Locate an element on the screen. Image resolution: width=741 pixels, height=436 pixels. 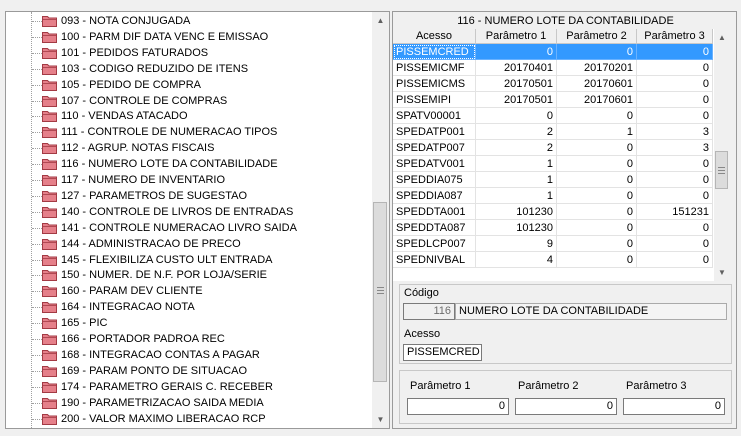
tree-item: 165 - PIC is located at coordinates (191, 323).